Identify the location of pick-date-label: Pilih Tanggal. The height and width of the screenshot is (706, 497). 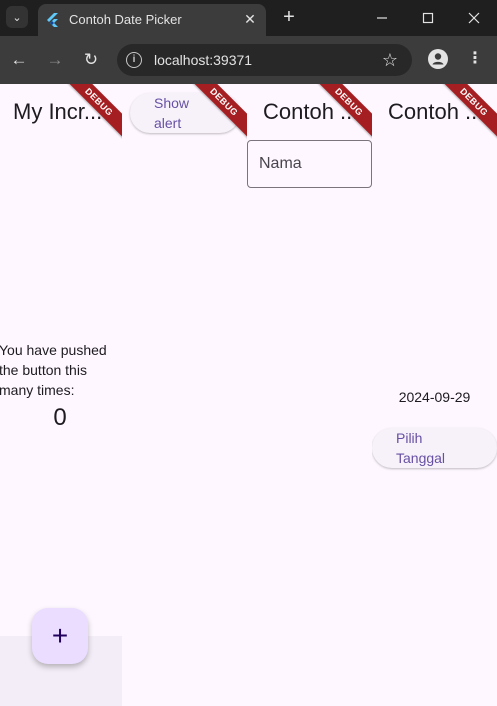
(421, 448).